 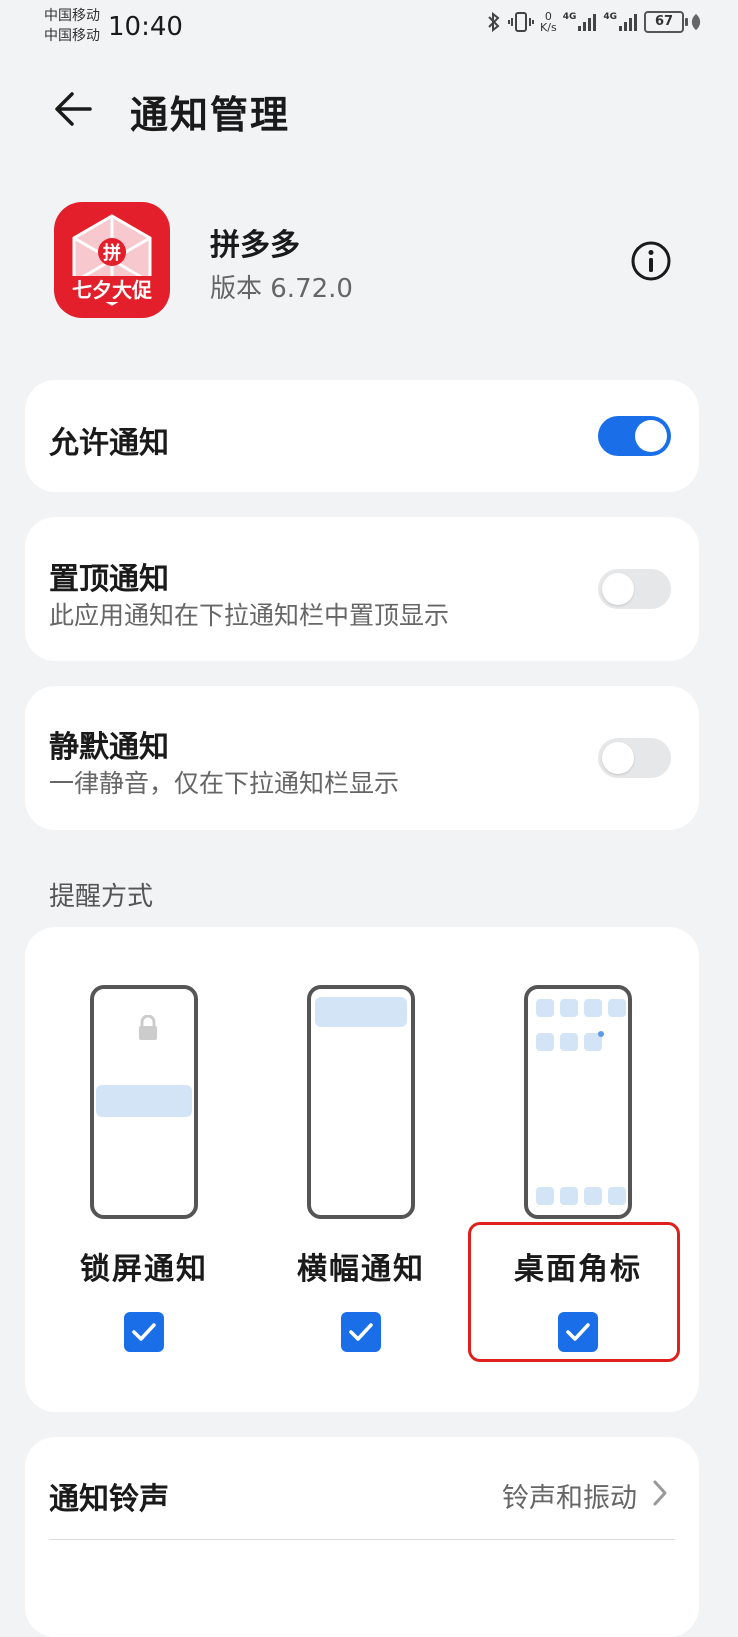 What do you see at coordinates (145, 27) in the screenshot?
I see `status-time: 10:40` at bounding box center [145, 27].